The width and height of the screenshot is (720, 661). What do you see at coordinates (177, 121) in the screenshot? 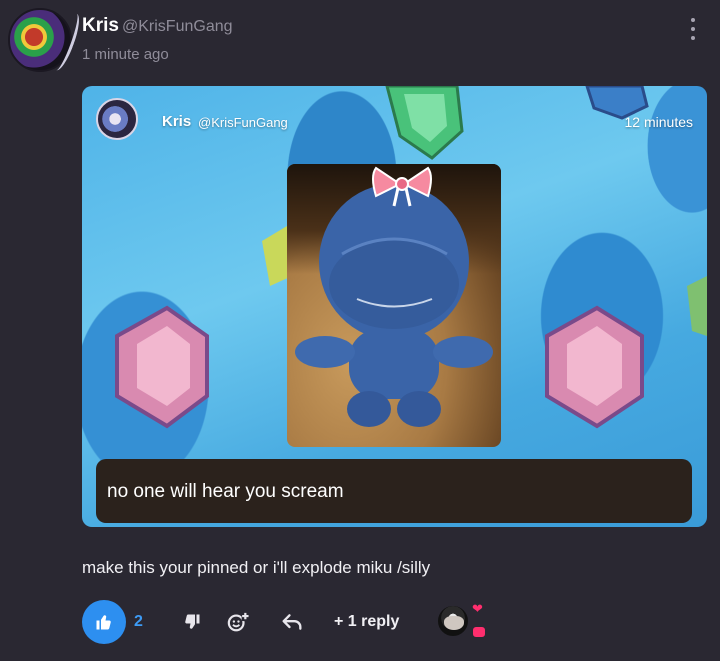
I see `embed-author-name: Kris` at bounding box center [177, 121].